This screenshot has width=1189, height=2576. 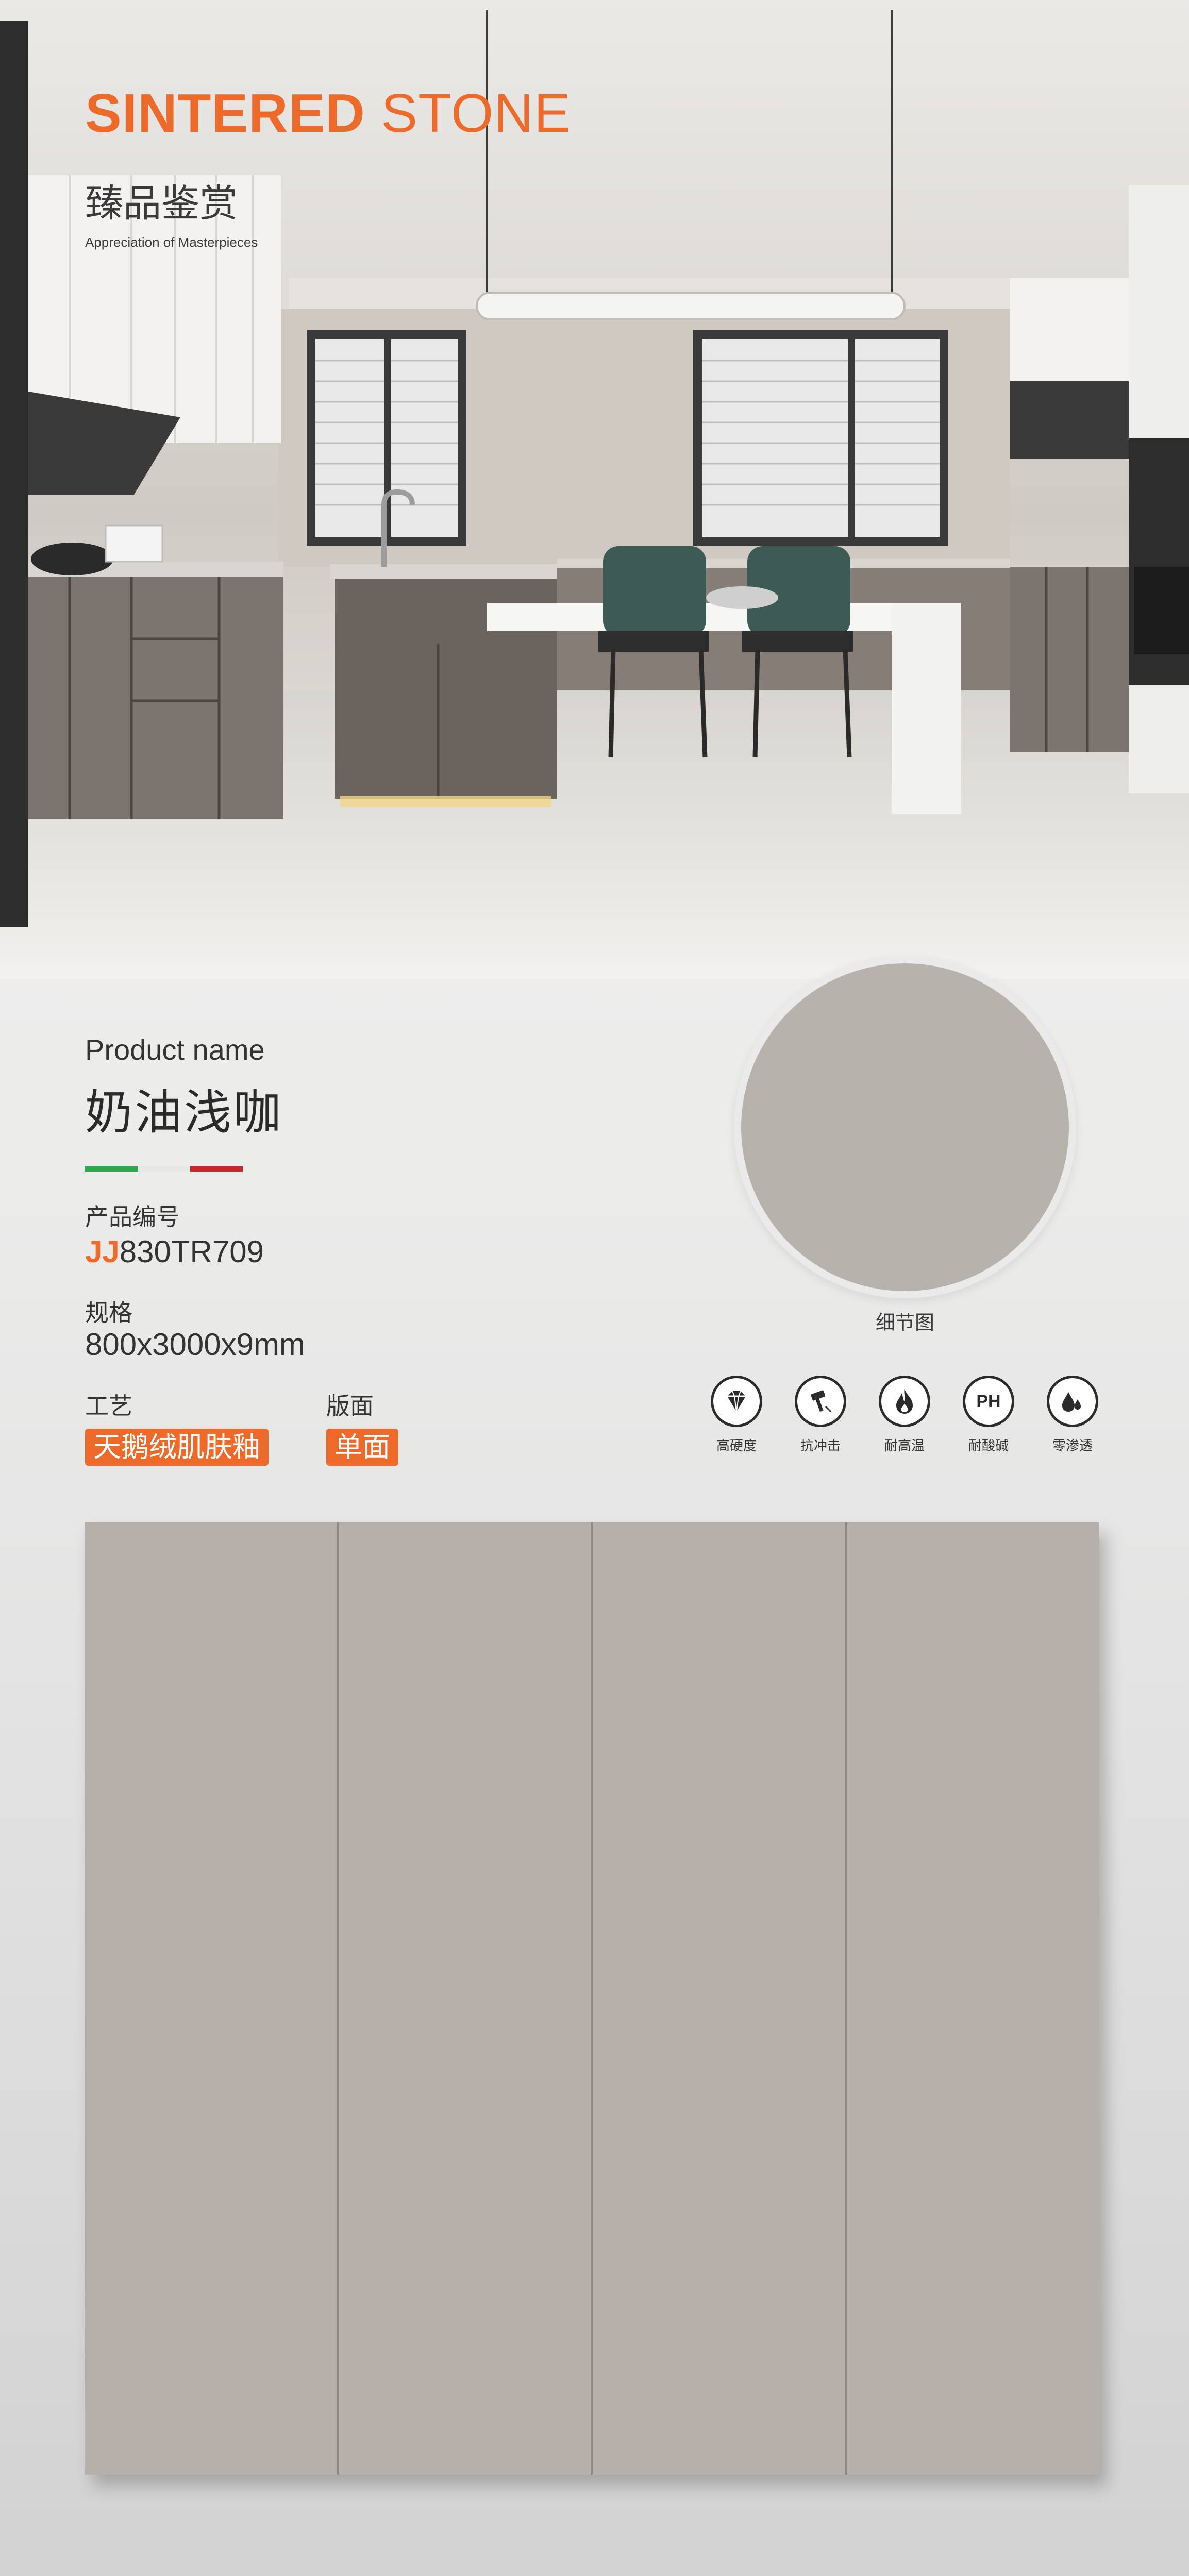 I want to click on feature-label: 耐高温, so click(x=905, y=1446).